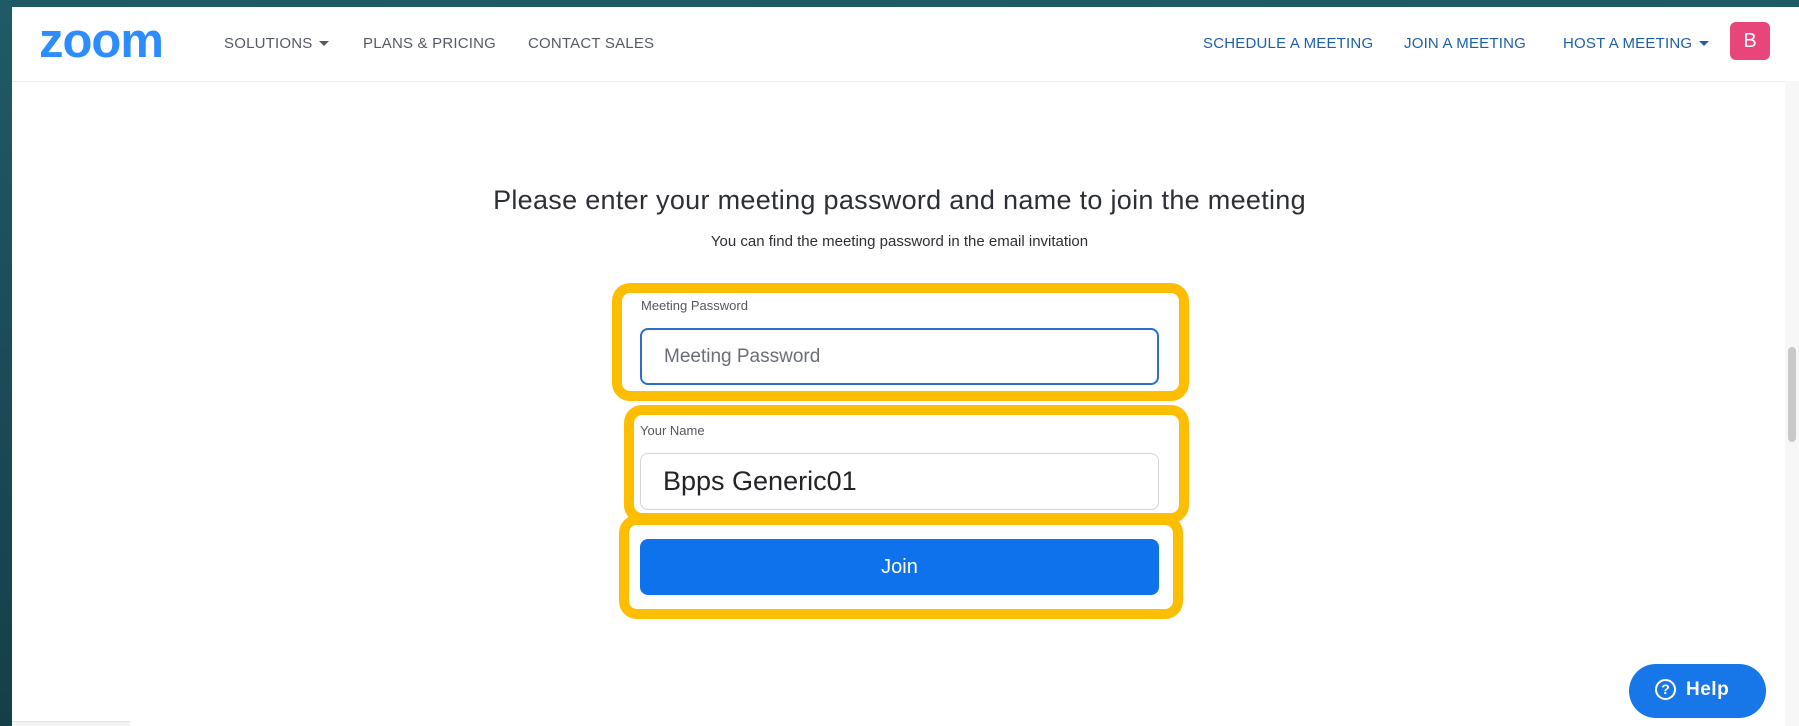 The height and width of the screenshot is (726, 1799). What do you see at coordinates (268, 43) in the screenshot?
I see `nav-solutions-label: SOLUTIONS` at bounding box center [268, 43].